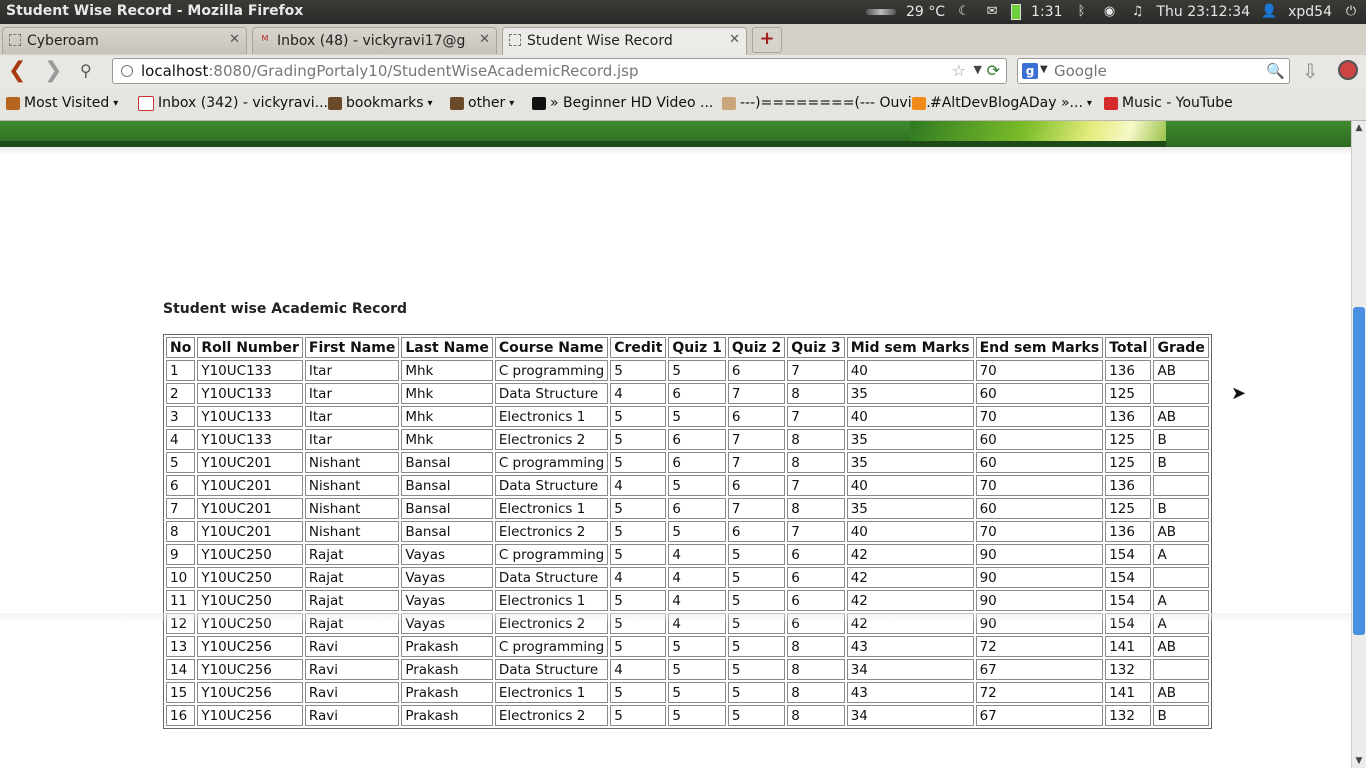  Describe the element at coordinates (624, 41) in the screenshot. I see `tab-student-wise-record: Student Wise Record ✕` at that location.